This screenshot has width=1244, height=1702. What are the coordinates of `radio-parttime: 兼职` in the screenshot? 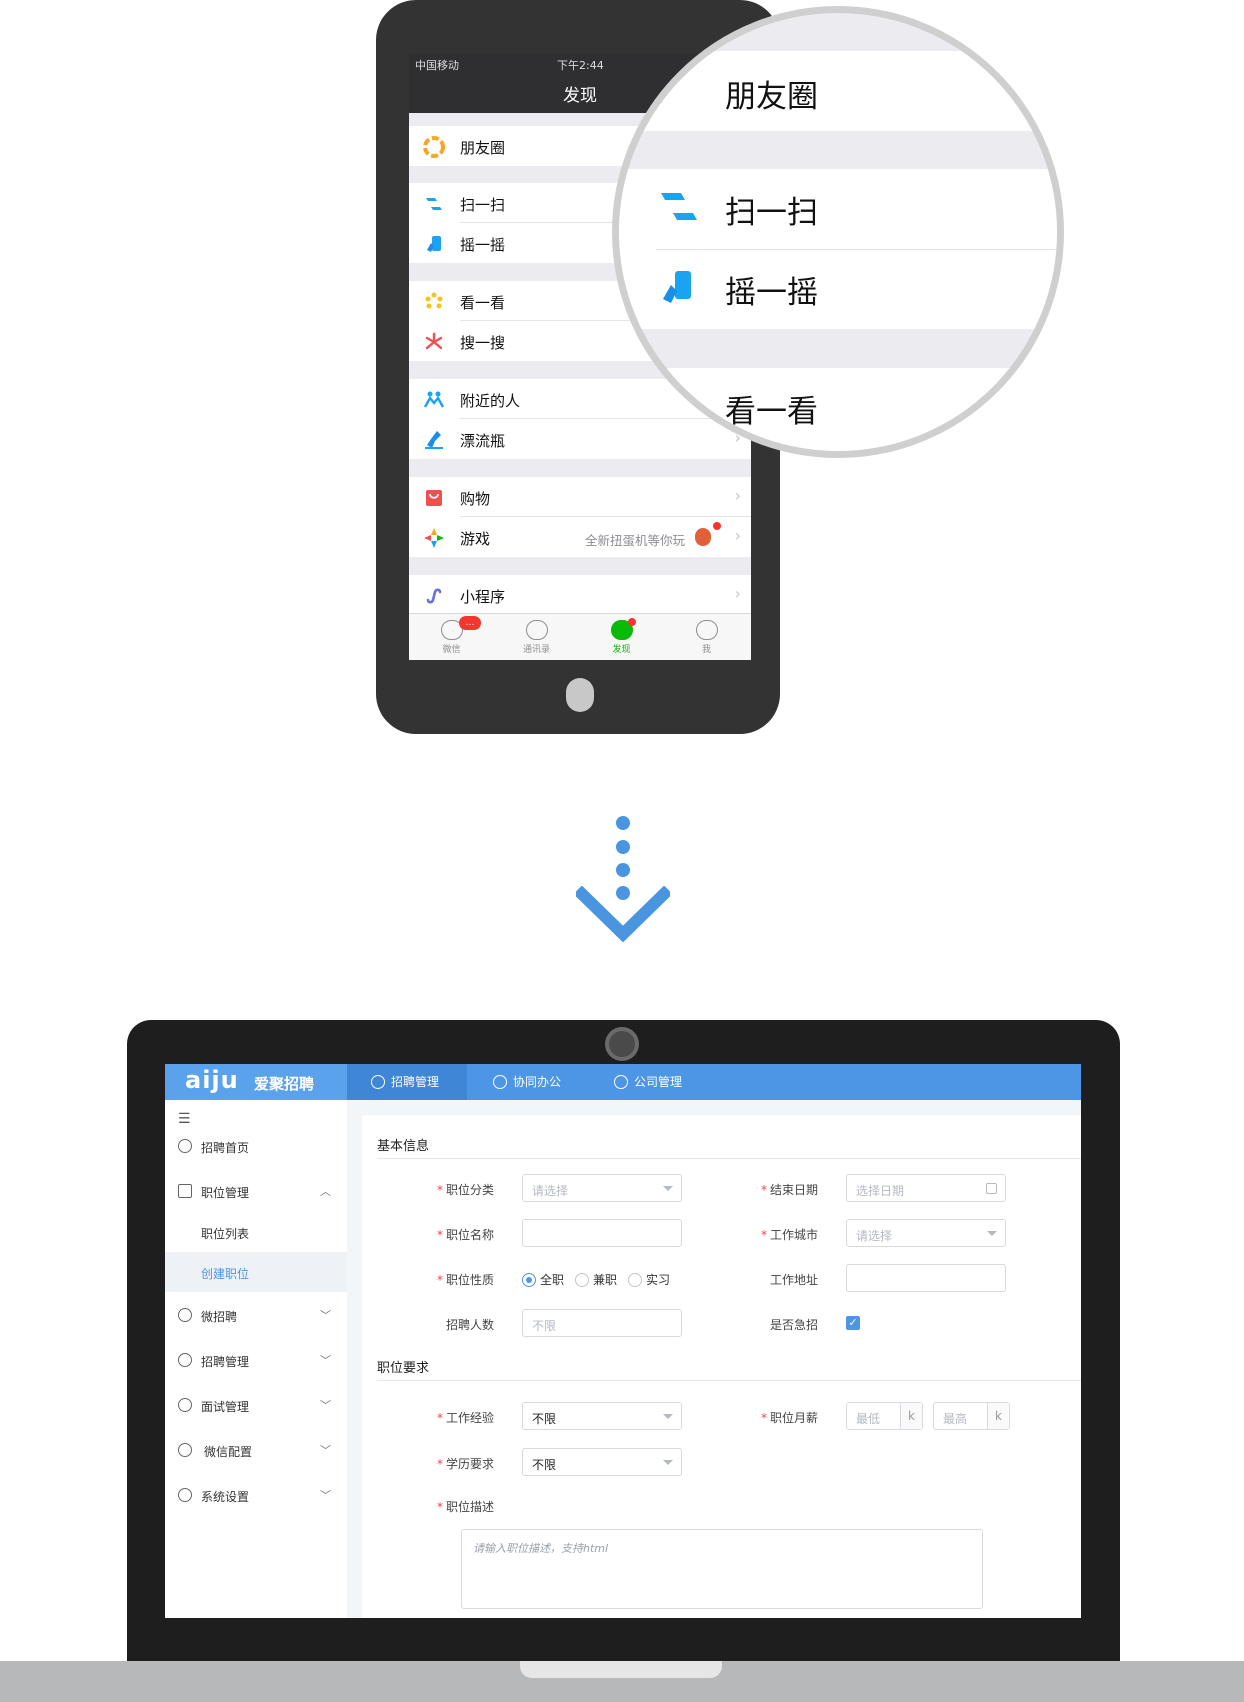 It's located at (596, 1279).